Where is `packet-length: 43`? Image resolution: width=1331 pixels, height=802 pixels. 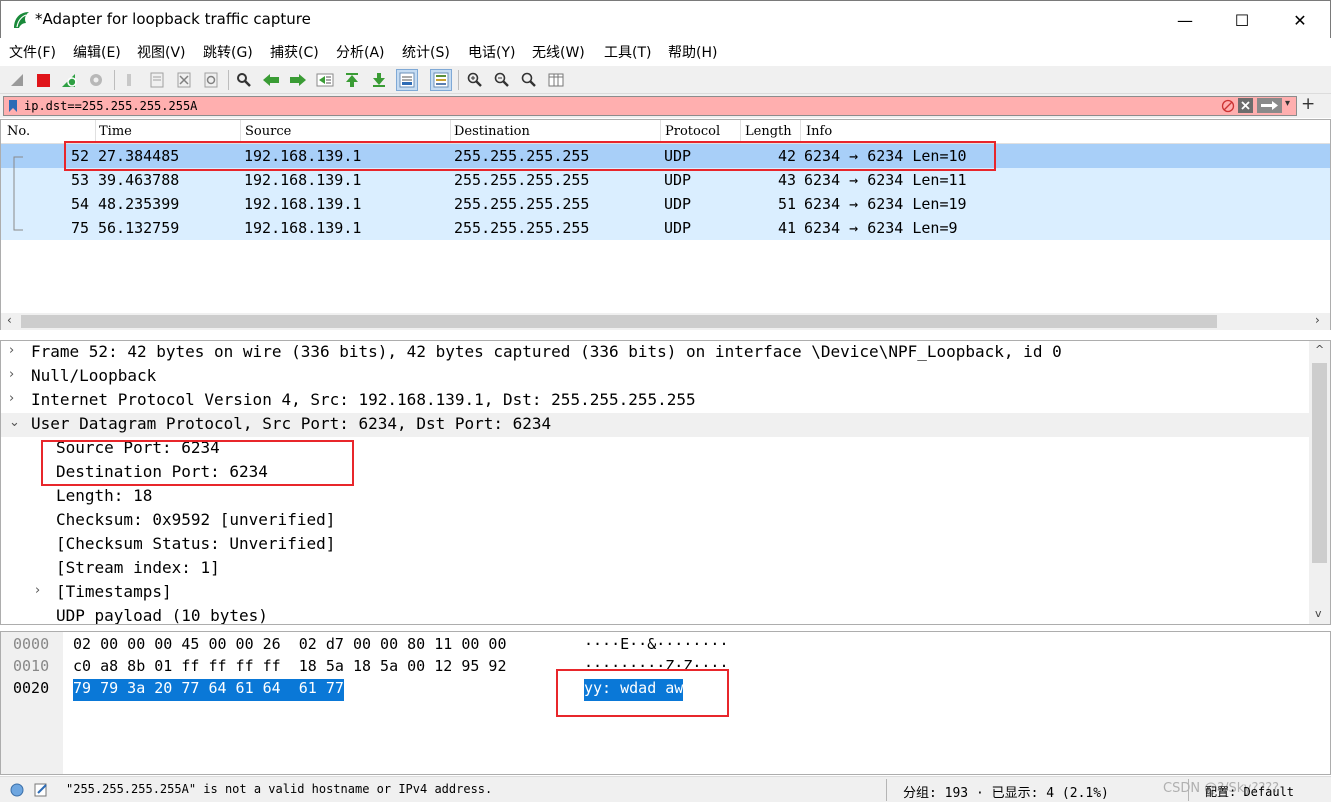
packet-length: 43 is located at coordinates (787, 180).